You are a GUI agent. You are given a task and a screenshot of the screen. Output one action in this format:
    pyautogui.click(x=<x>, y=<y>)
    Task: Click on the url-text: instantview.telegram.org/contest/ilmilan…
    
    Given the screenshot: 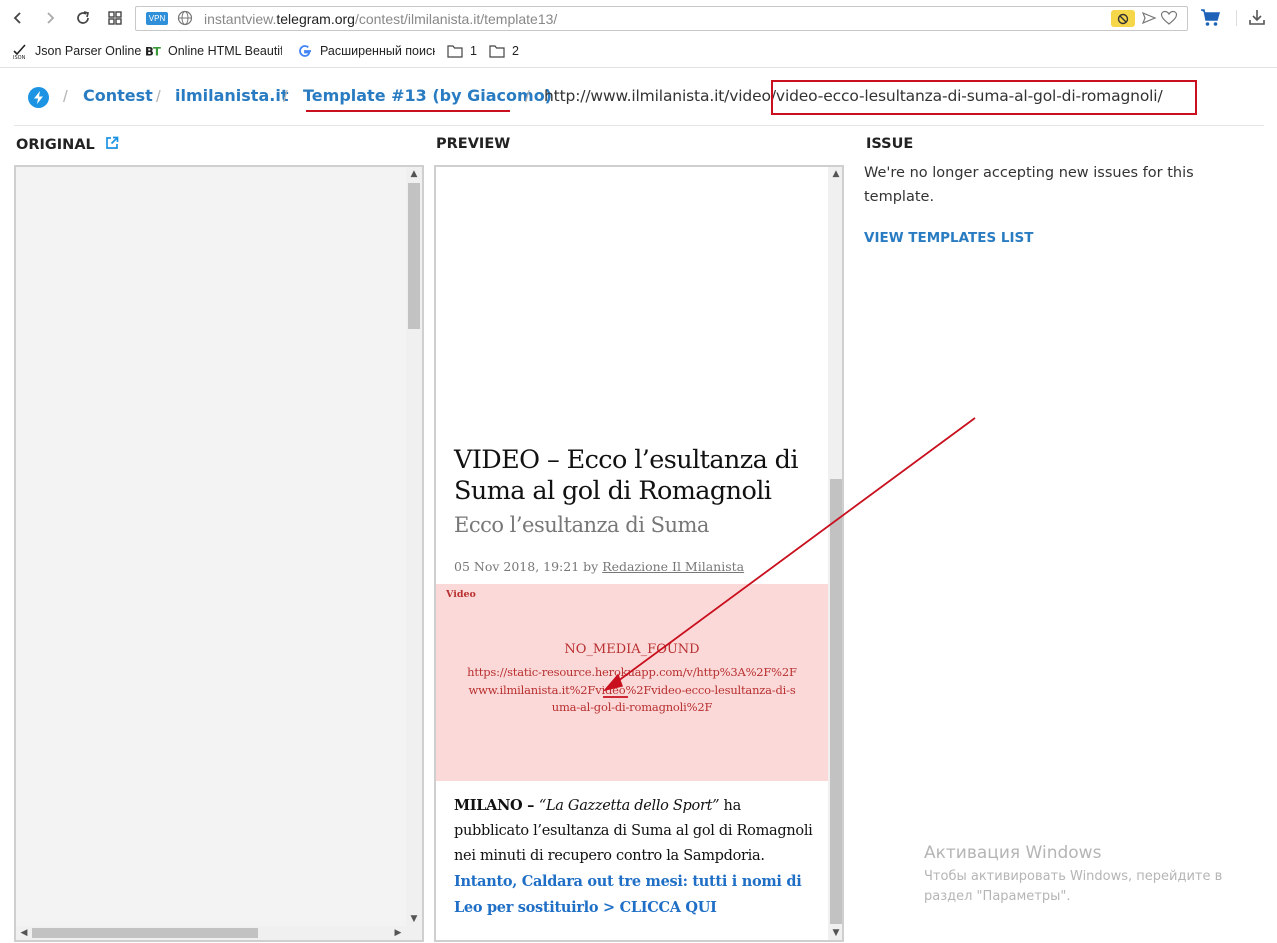 What is the action you would take?
    pyautogui.click(x=380, y=19)
    